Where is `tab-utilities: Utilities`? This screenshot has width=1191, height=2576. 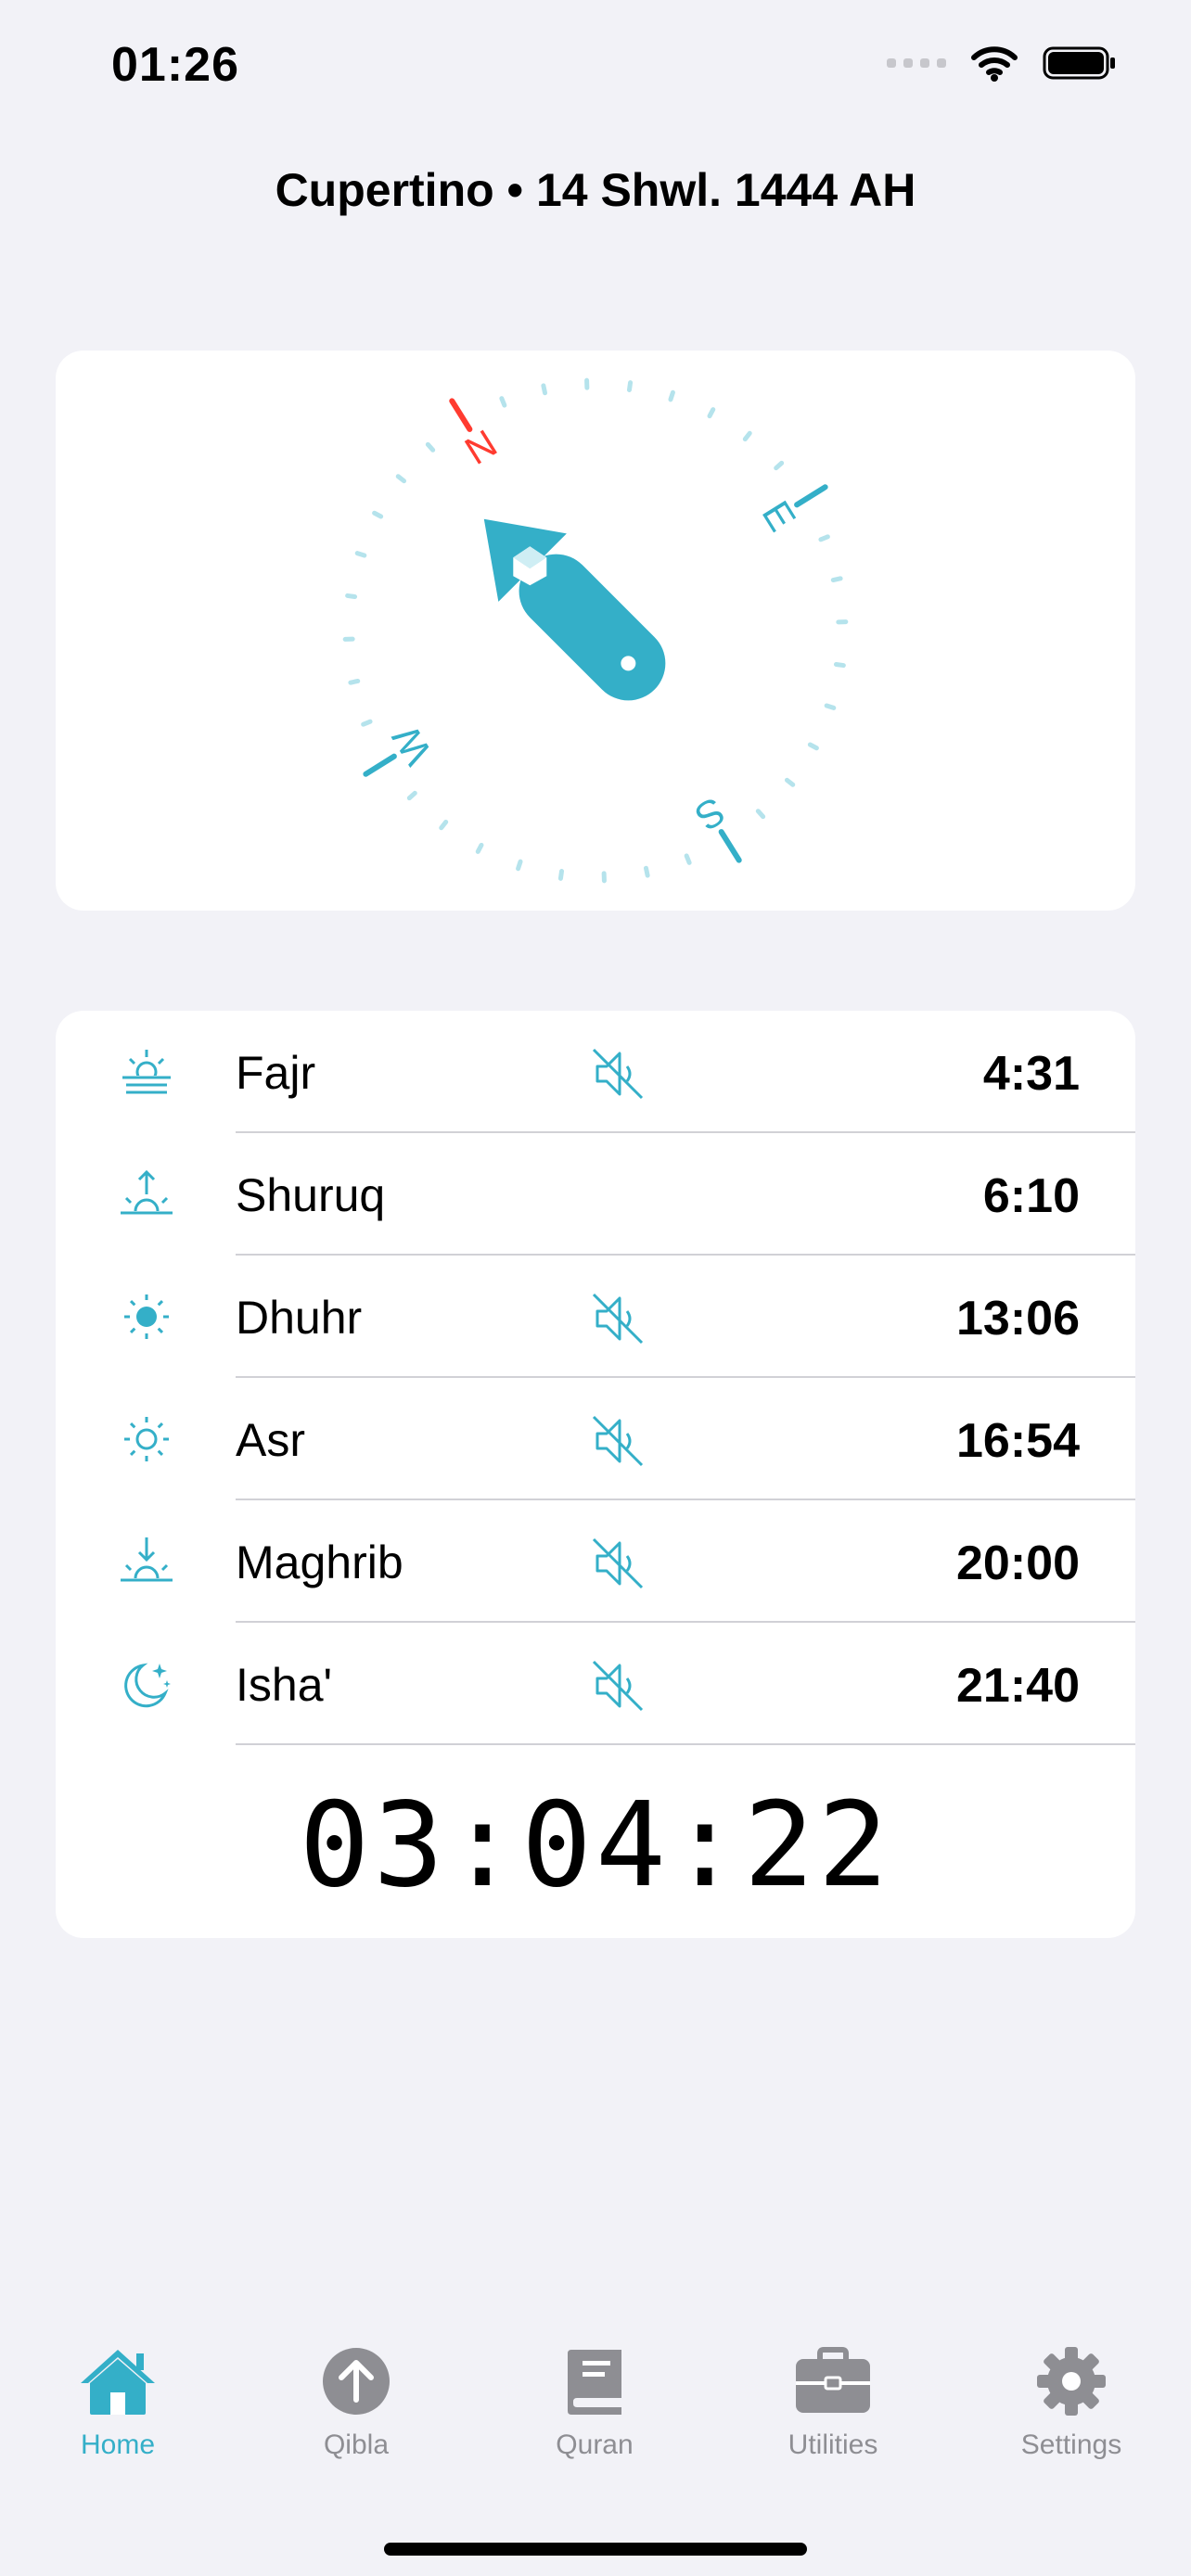
tab-utilities: Utilities is located at coordinates (833, 2404).